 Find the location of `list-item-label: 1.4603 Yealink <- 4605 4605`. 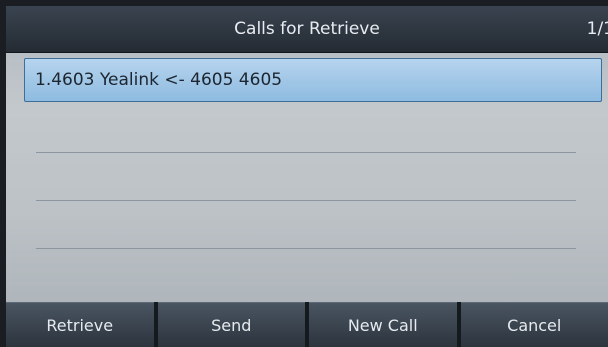

list-item-label: 1.4603 Yealink <- 4605 4605 is located at coordinates (159, 80).